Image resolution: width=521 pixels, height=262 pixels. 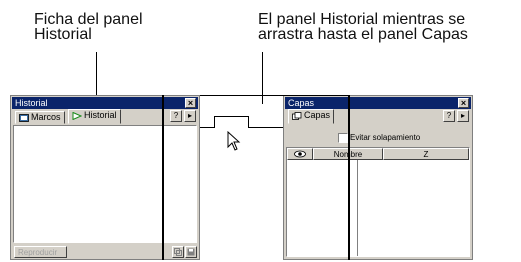 What do you see at coordinates (234, 141) in the screenshot?
I see `arrow-cursor-icon` at bounding box center [234, 141].